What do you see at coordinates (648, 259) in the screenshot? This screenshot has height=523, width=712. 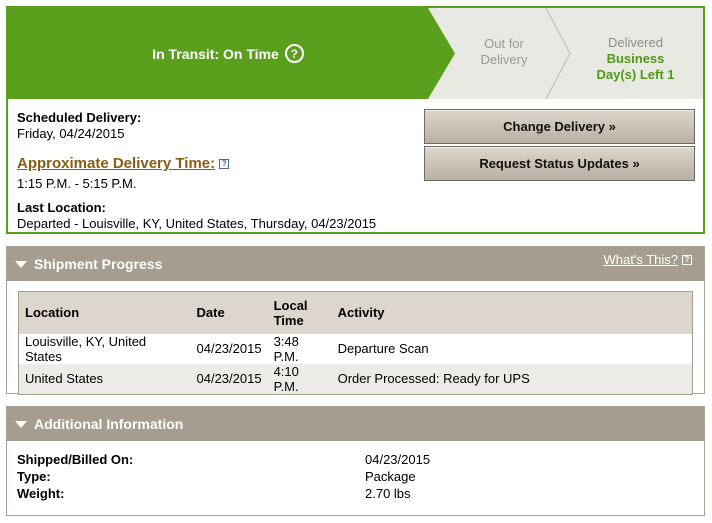 I see `whats-this-link: What's This??` at bounding box center [648, 259].